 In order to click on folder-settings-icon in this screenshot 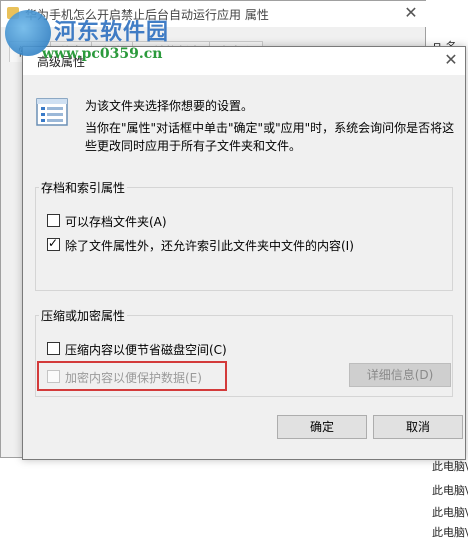, I will do `click(52, 112)`.